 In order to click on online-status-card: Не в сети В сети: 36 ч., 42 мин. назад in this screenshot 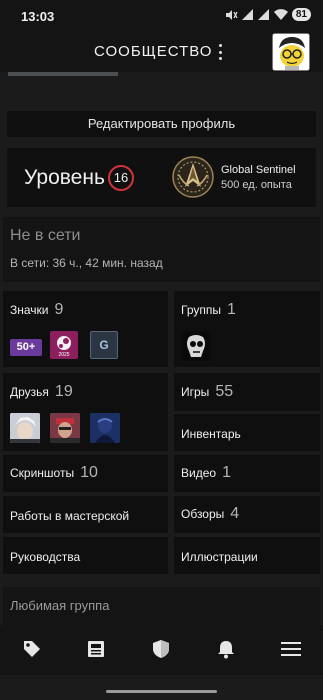, I will do `click(161, 249)`.